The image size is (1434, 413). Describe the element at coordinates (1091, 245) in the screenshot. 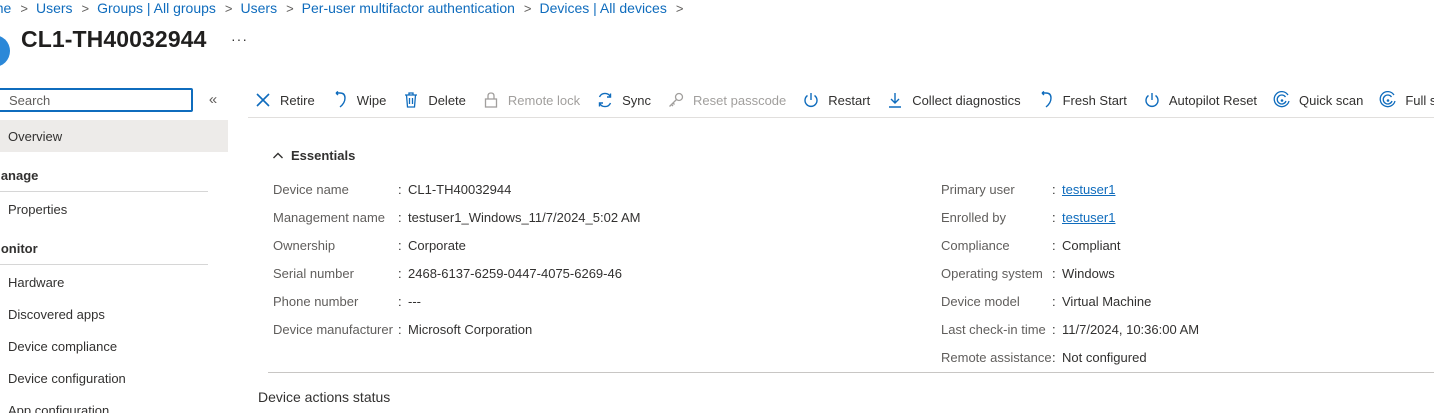

I see `compliance-value: Compliant` at that location.